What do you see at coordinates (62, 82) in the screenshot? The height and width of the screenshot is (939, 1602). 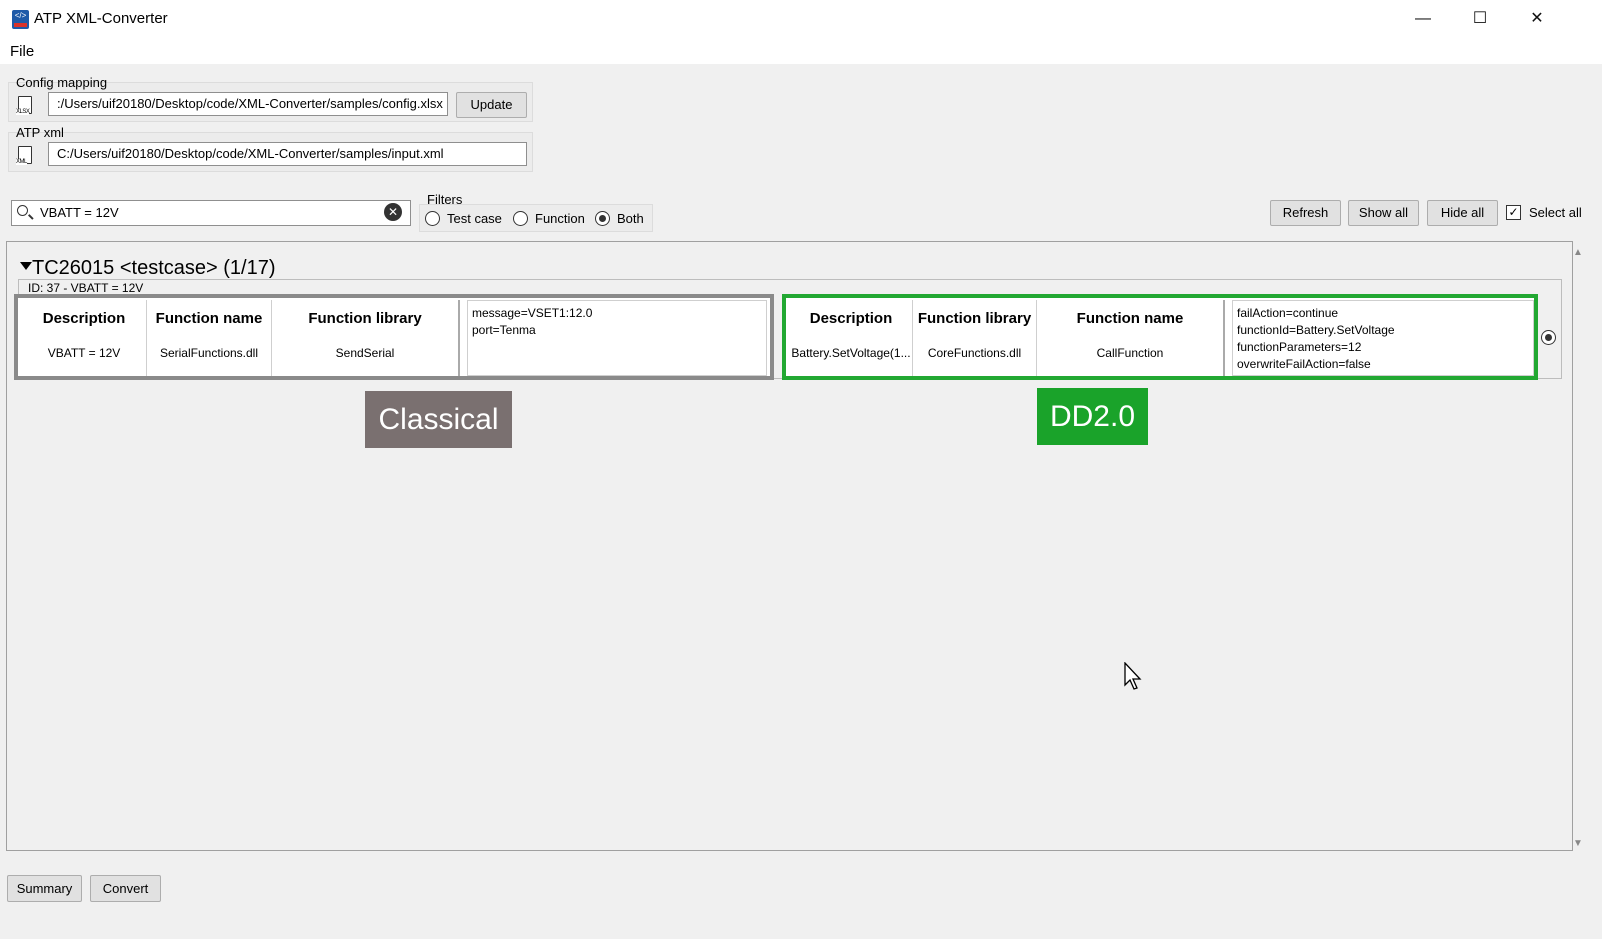 I see `config-mapping-label: Config mapping` at bounding box center [62, 82].